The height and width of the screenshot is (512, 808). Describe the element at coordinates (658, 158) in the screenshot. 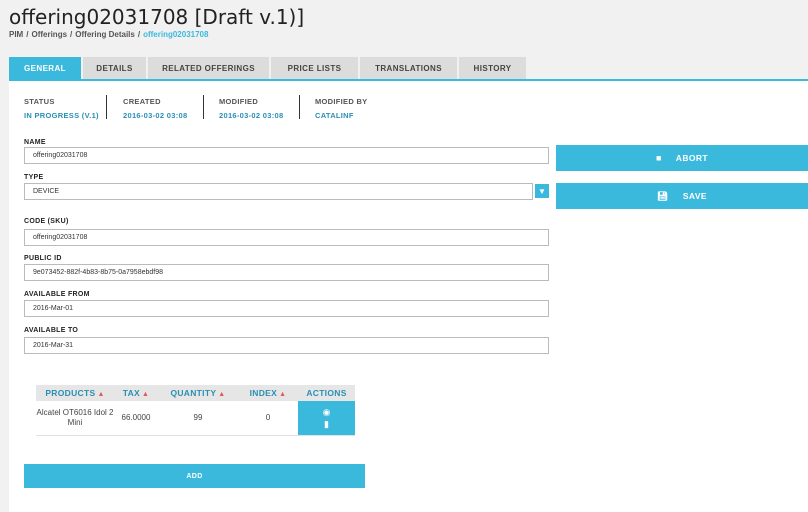

I see `stop-icon: ■` at that location.